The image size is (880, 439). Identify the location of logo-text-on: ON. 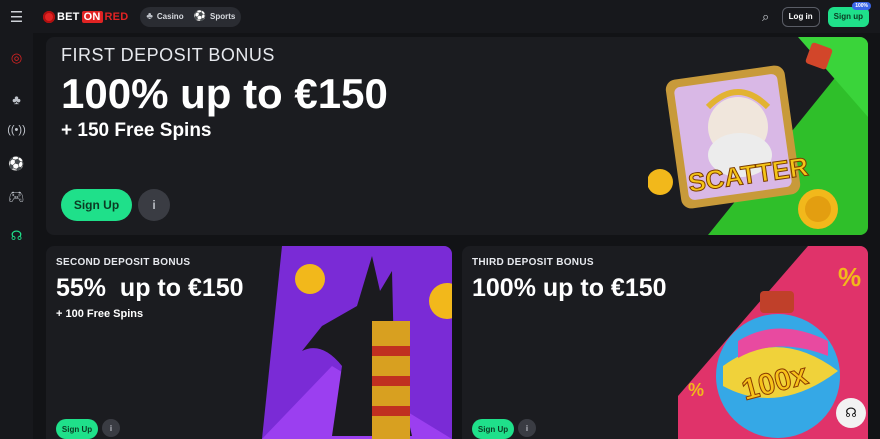
(92, 16).